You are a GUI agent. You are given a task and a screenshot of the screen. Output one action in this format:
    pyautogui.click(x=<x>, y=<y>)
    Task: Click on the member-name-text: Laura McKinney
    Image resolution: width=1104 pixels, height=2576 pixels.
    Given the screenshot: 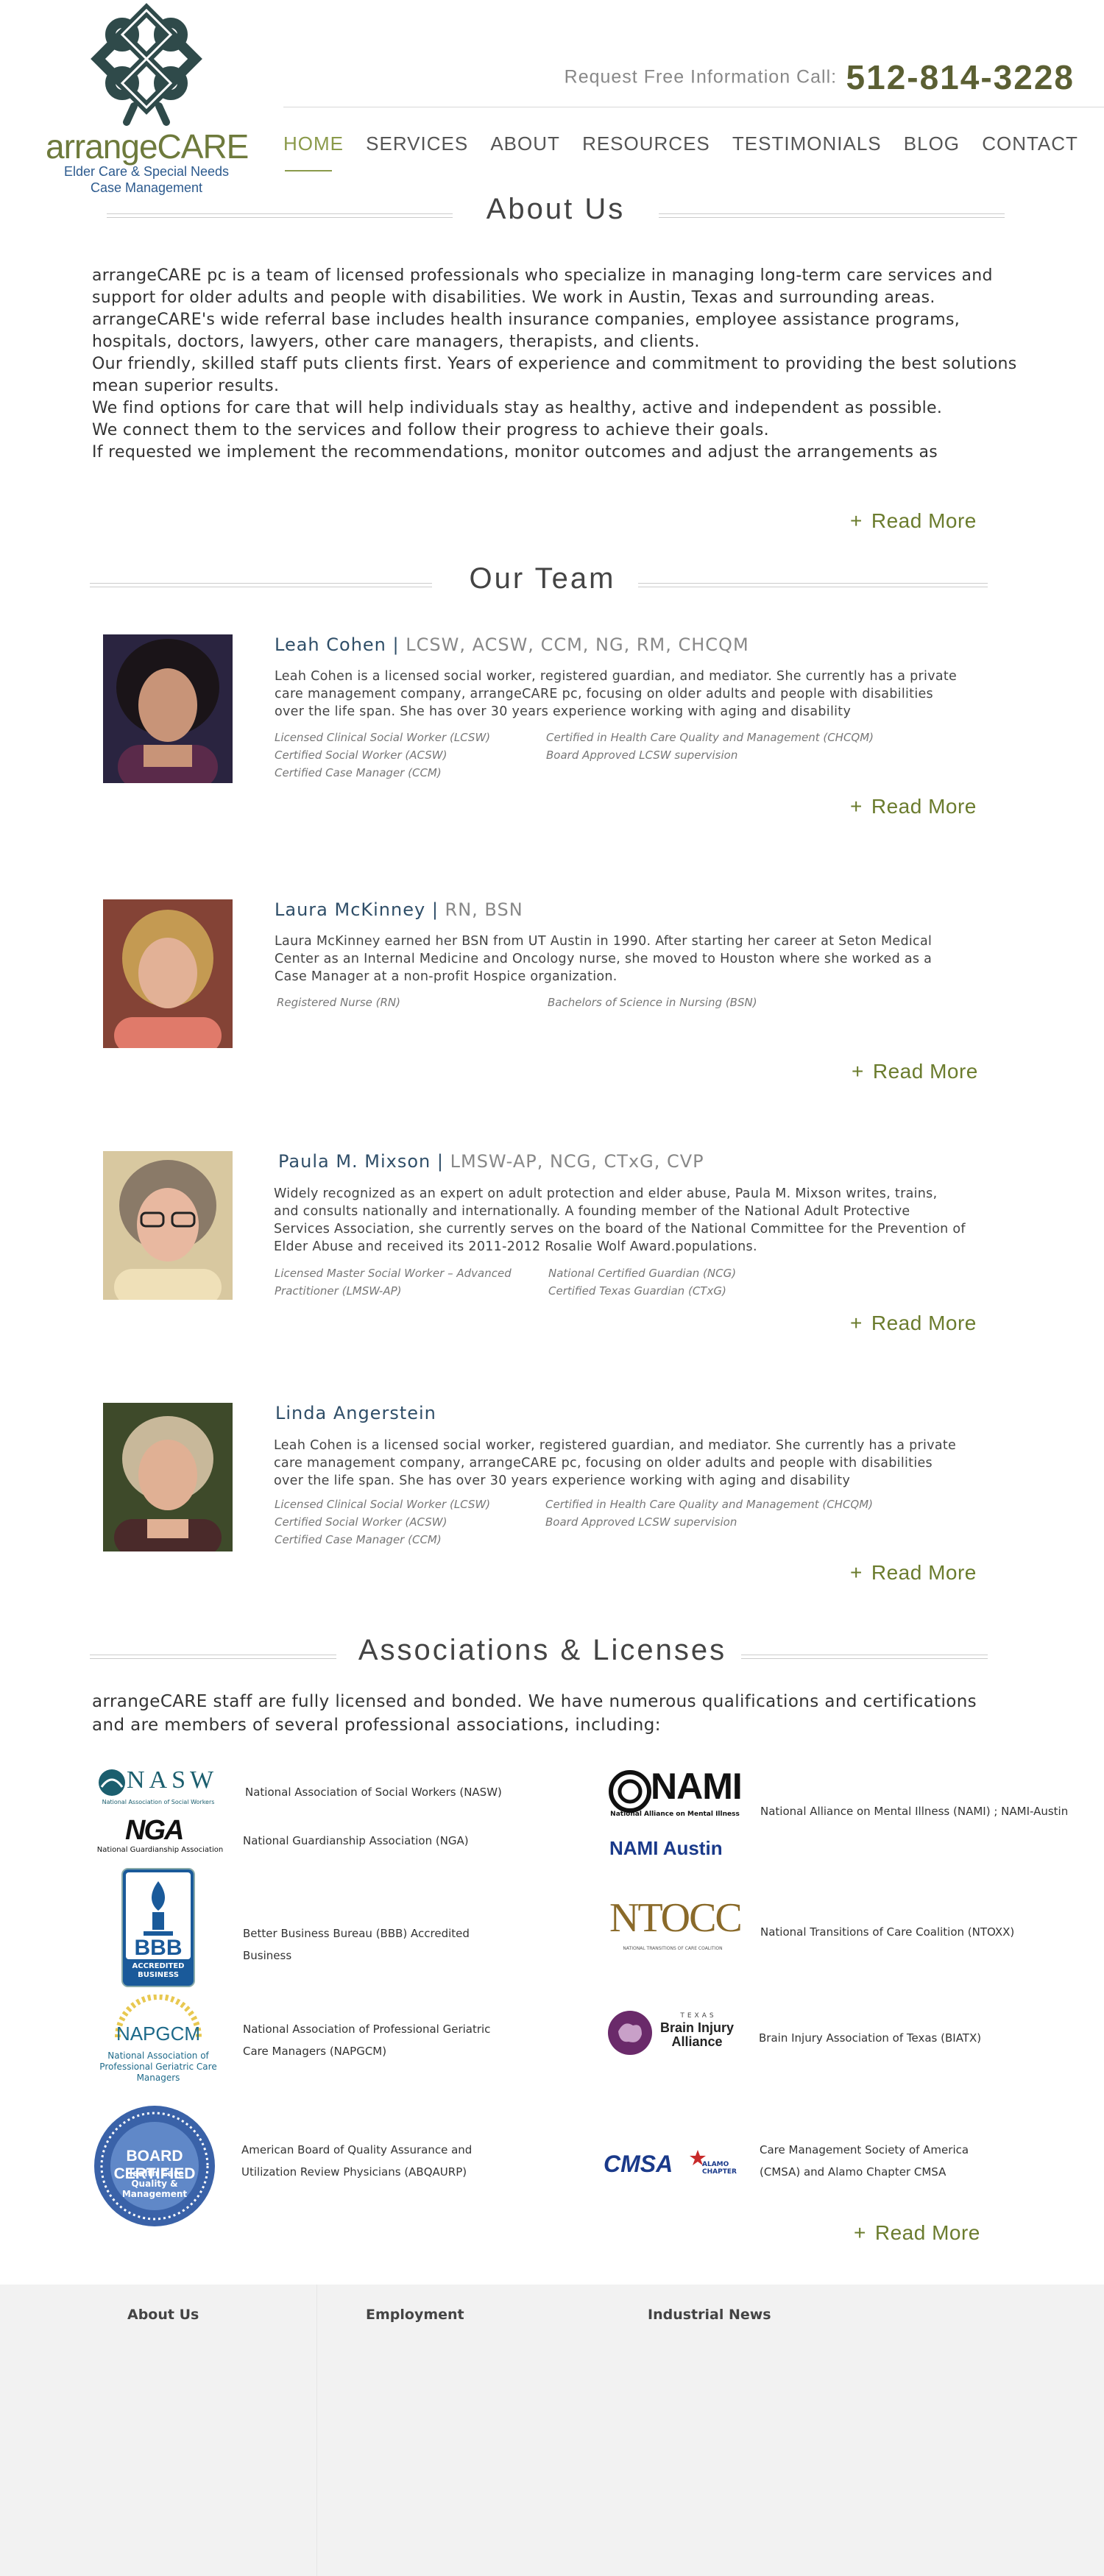 What is the action you would take?
    pyautogui.click(x=350, y=909)
    